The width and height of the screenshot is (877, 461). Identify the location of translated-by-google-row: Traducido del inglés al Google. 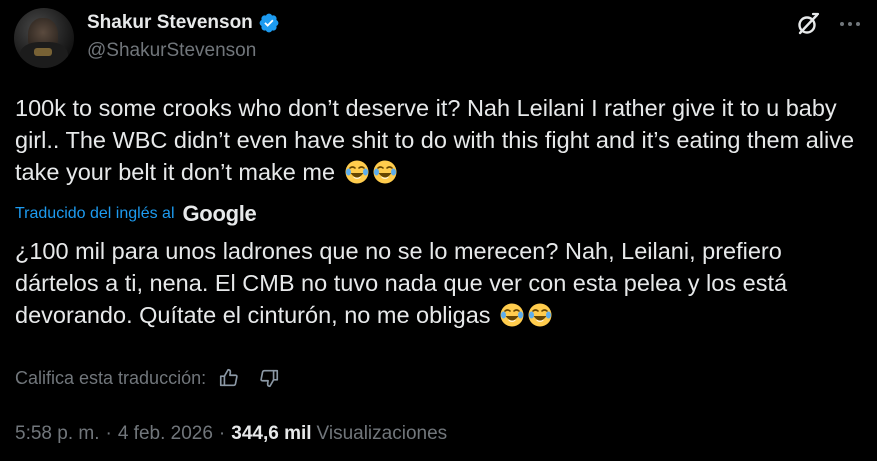
(136, 214).